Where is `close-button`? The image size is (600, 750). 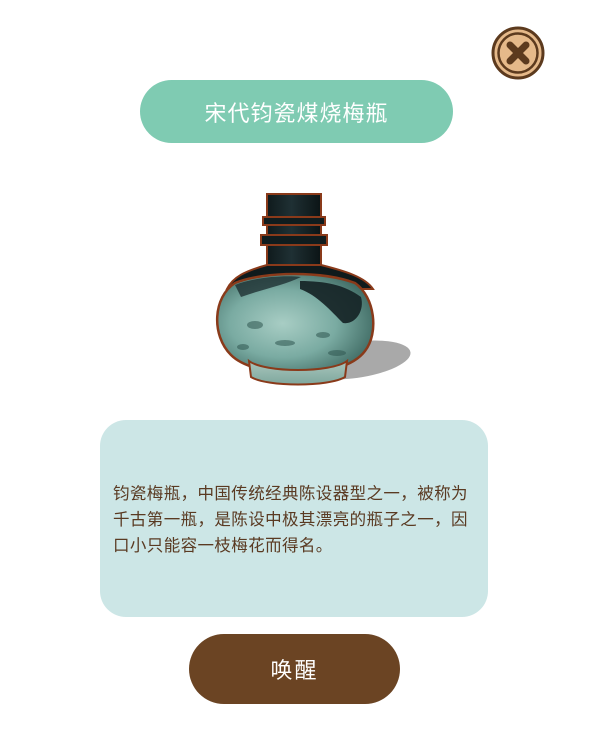 close-button is located at coordinates (518, 53).